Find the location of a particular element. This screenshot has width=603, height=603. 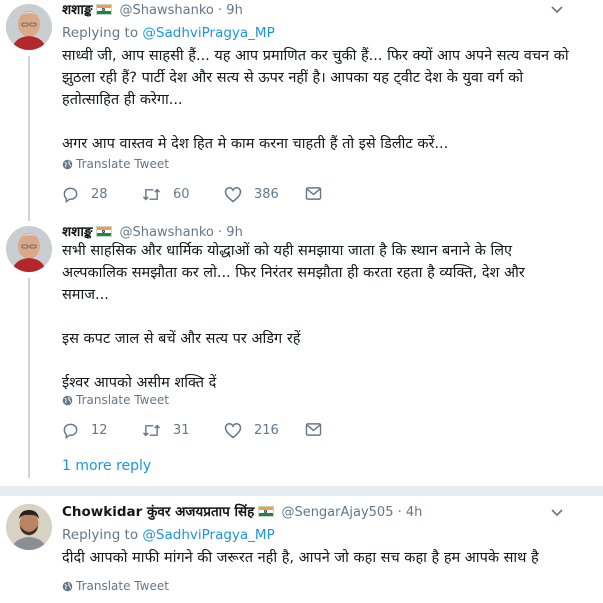

tweet-actions: 28 60 386 is located at coordinates (262, 197).